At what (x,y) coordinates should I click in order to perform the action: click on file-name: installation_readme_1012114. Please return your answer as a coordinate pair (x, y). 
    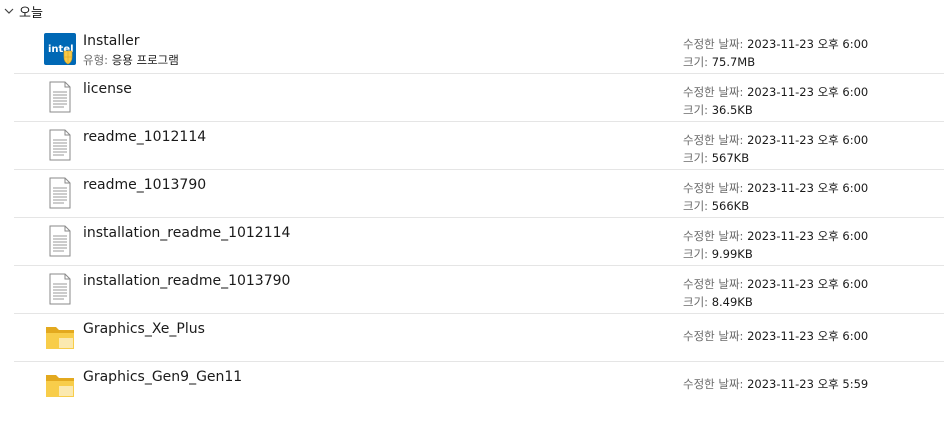
    Looking at the image, I should click on (187, 233).